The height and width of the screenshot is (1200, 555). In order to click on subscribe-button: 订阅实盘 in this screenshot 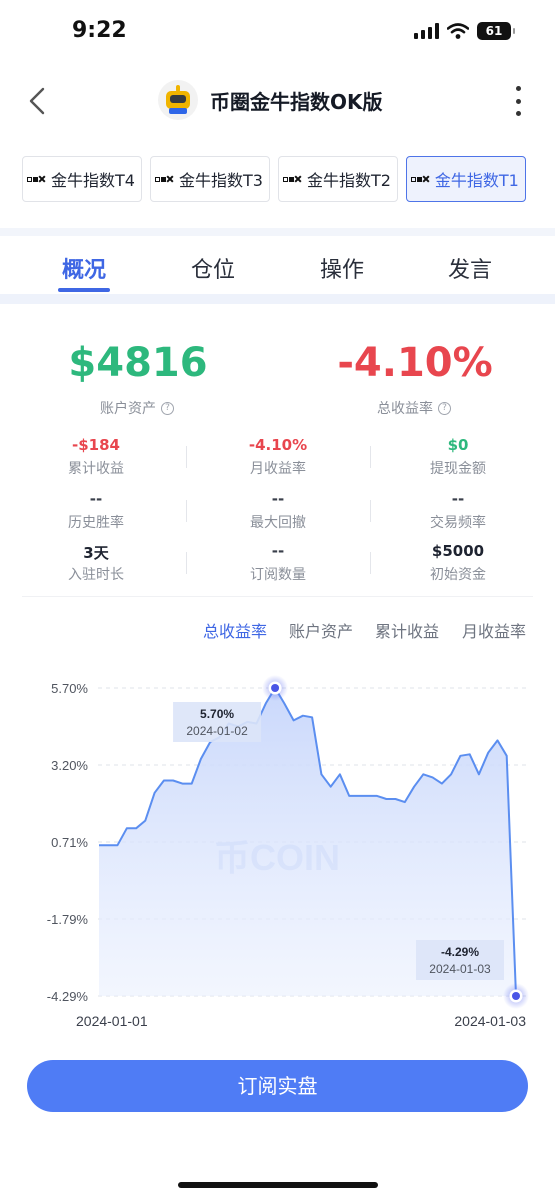, I will do `click(277, 1086)`.